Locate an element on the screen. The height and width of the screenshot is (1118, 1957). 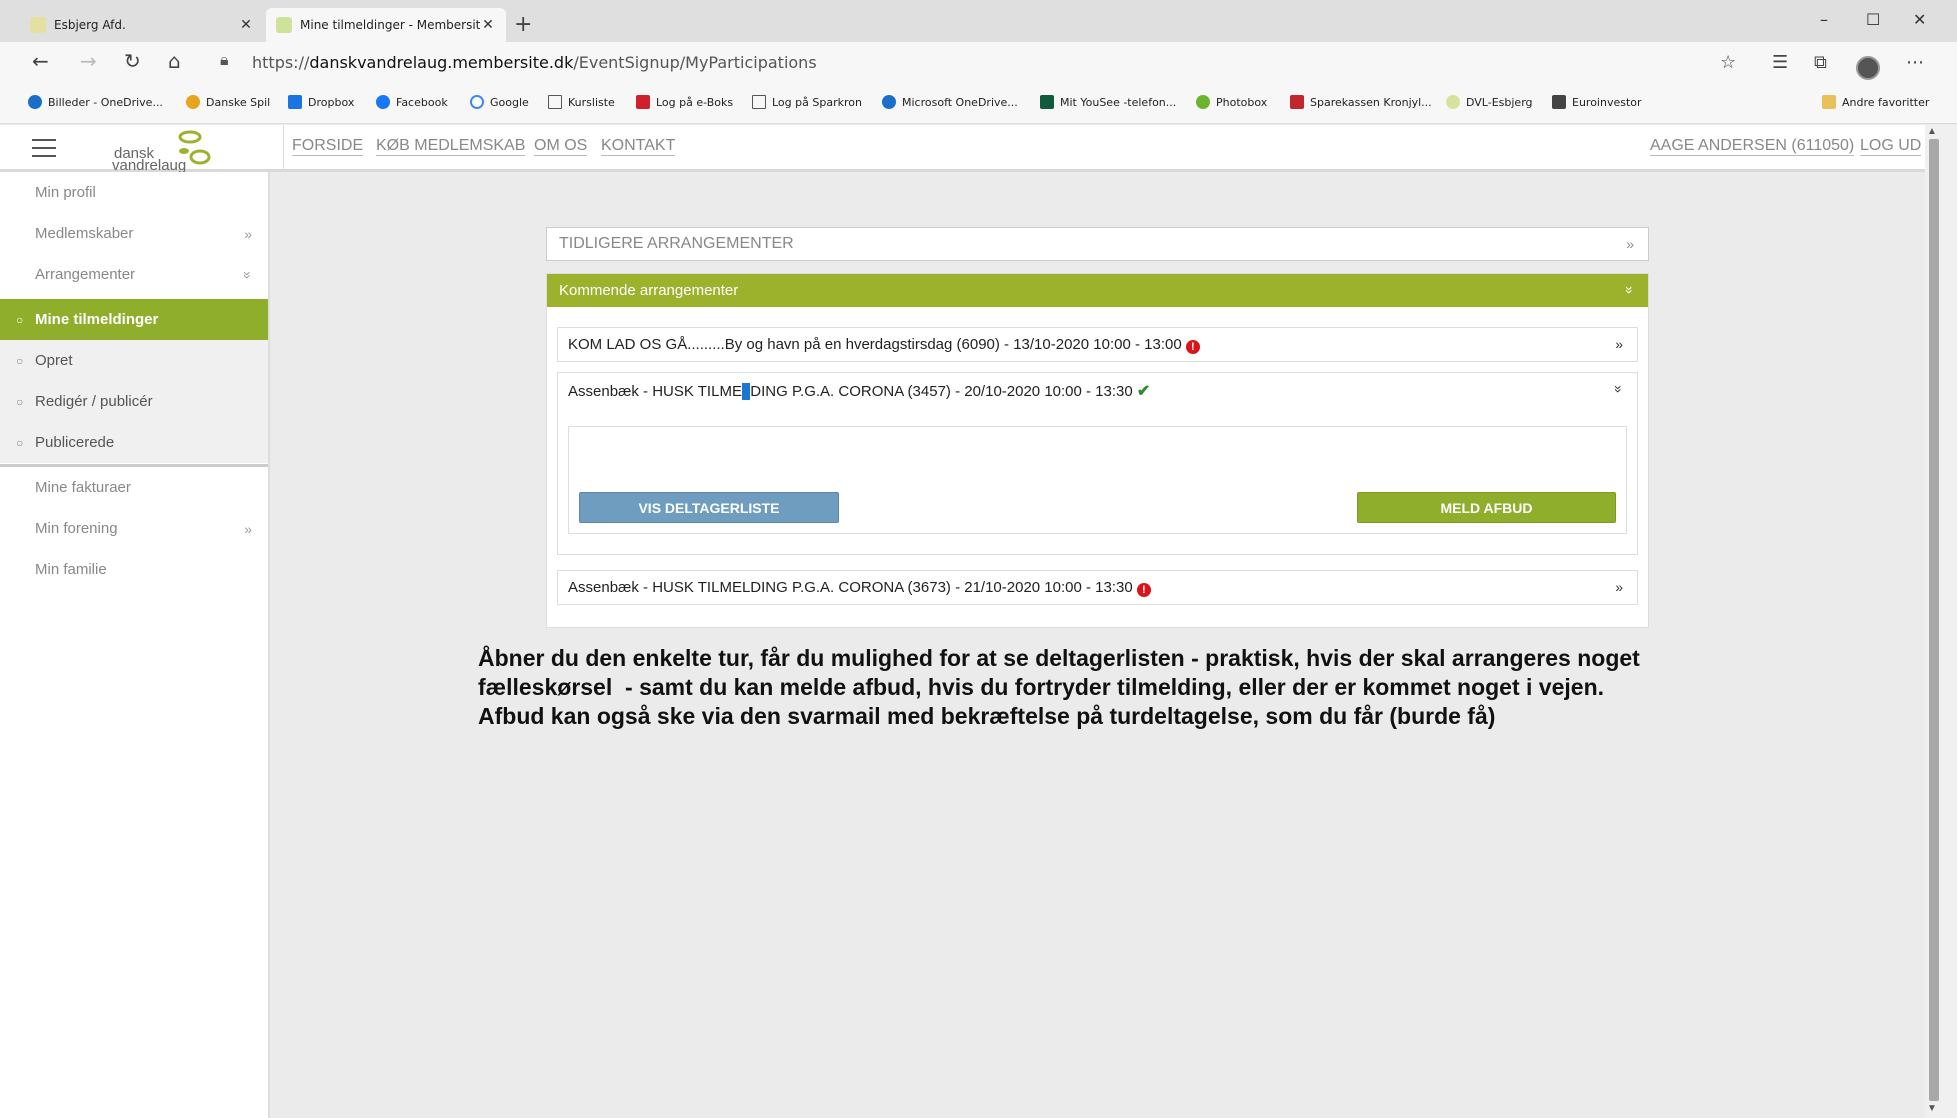
sidebar-item-min-profil: Min profil is located at coordinates (134, 192).